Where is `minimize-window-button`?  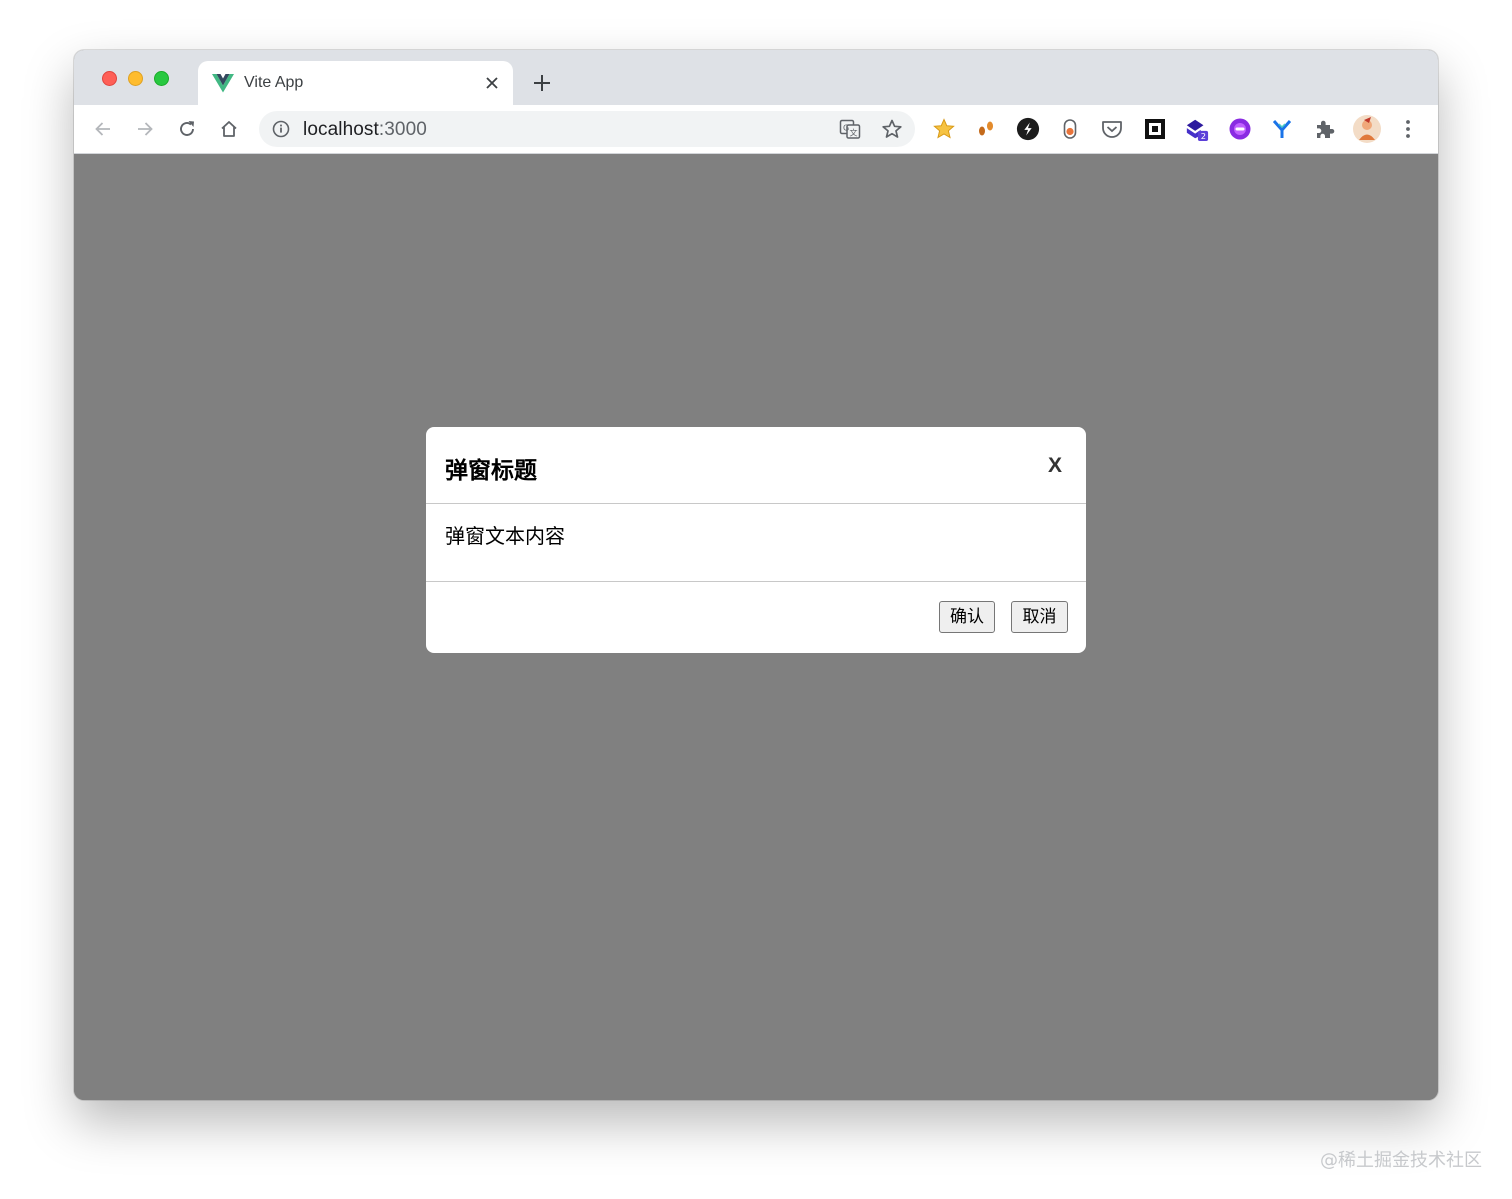
minimize-window-button is located at coordinates (135, 78).